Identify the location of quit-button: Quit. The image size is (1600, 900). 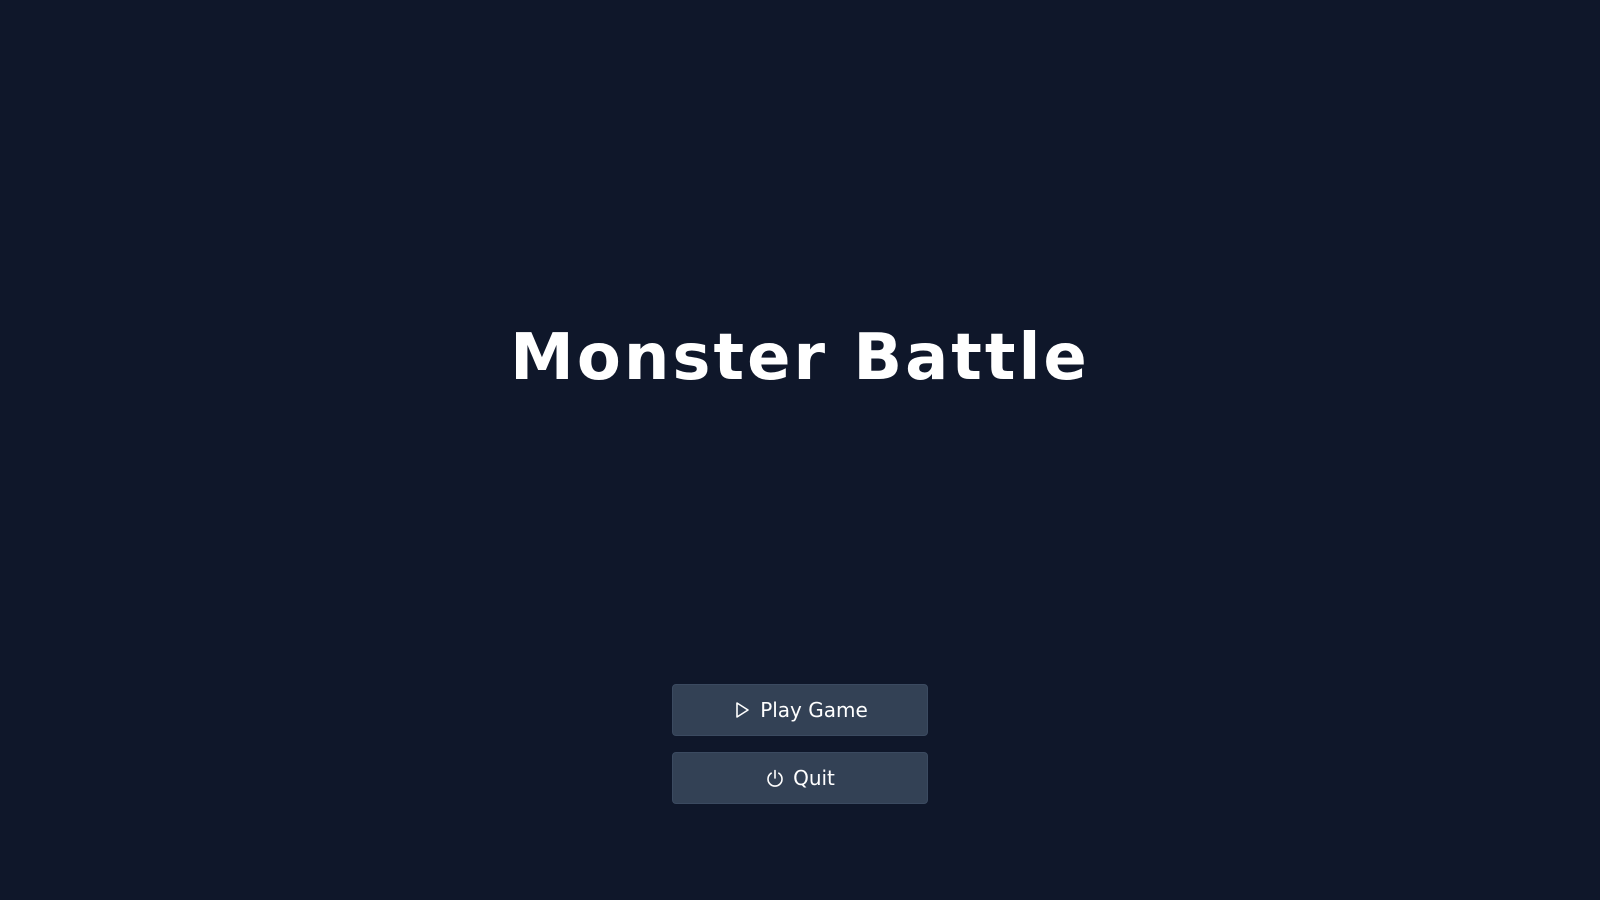
(800, 778).